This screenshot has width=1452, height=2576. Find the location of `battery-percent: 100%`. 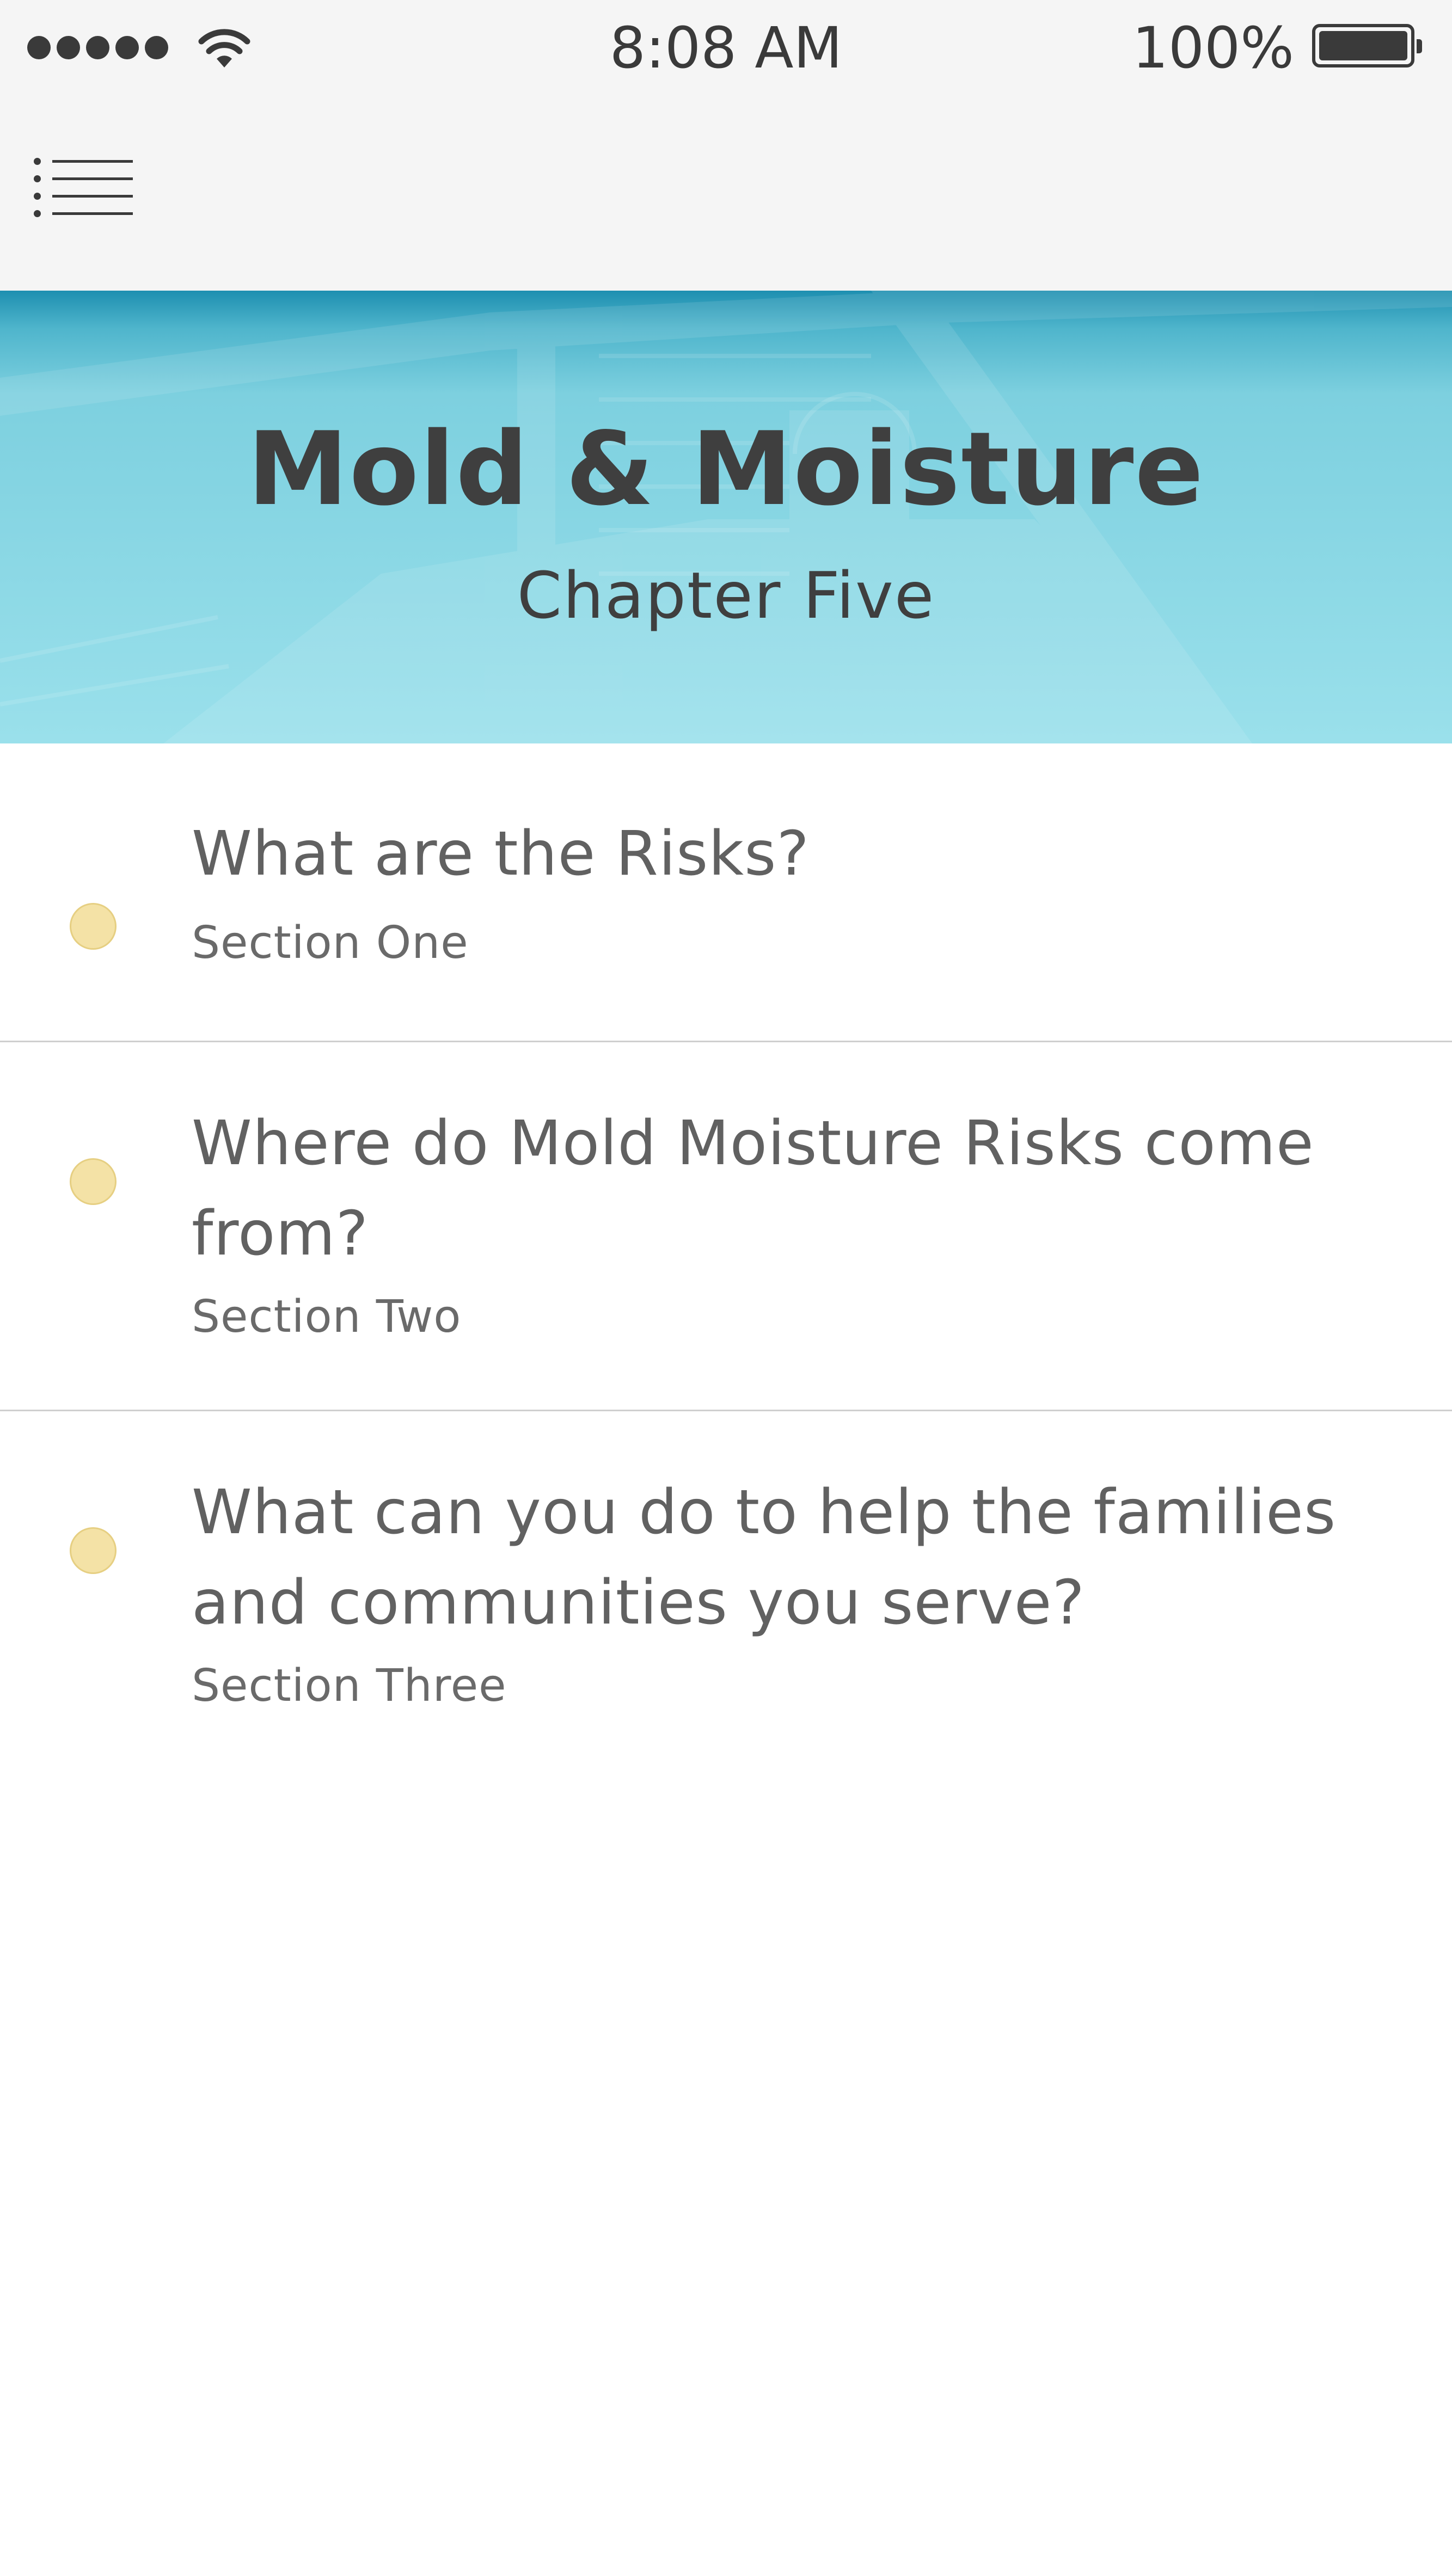

battery-percent: 100% is located at coordinates (1213, 48).